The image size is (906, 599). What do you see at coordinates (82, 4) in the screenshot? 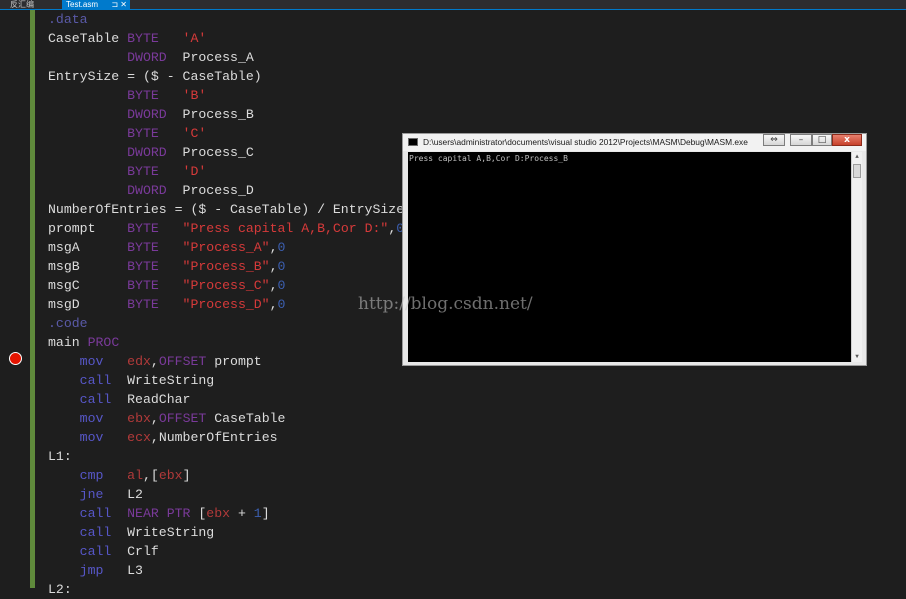
I see `tab-test-asm-label: Test.asm` at bounding box center [82, 4].